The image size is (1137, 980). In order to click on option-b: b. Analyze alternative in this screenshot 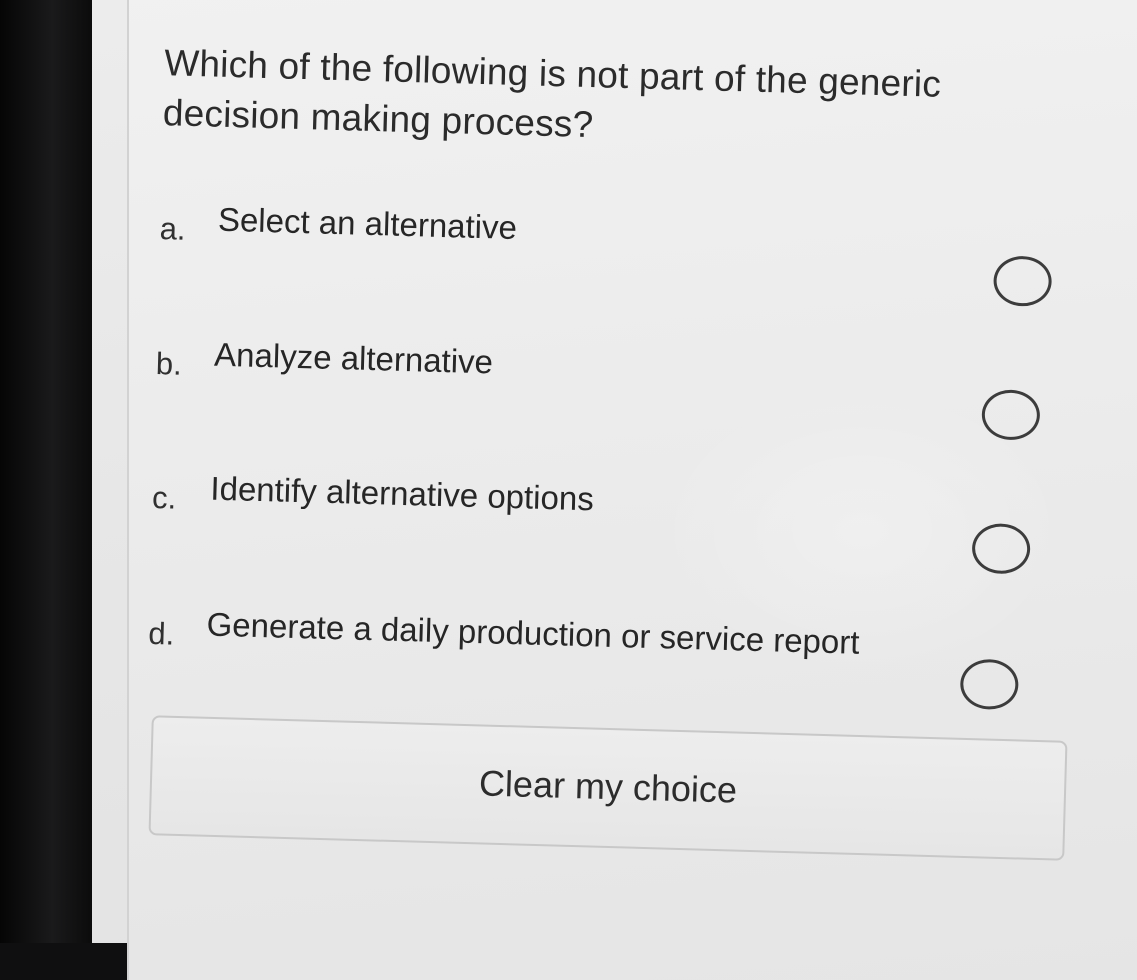, I will do `click(535, 403)`.